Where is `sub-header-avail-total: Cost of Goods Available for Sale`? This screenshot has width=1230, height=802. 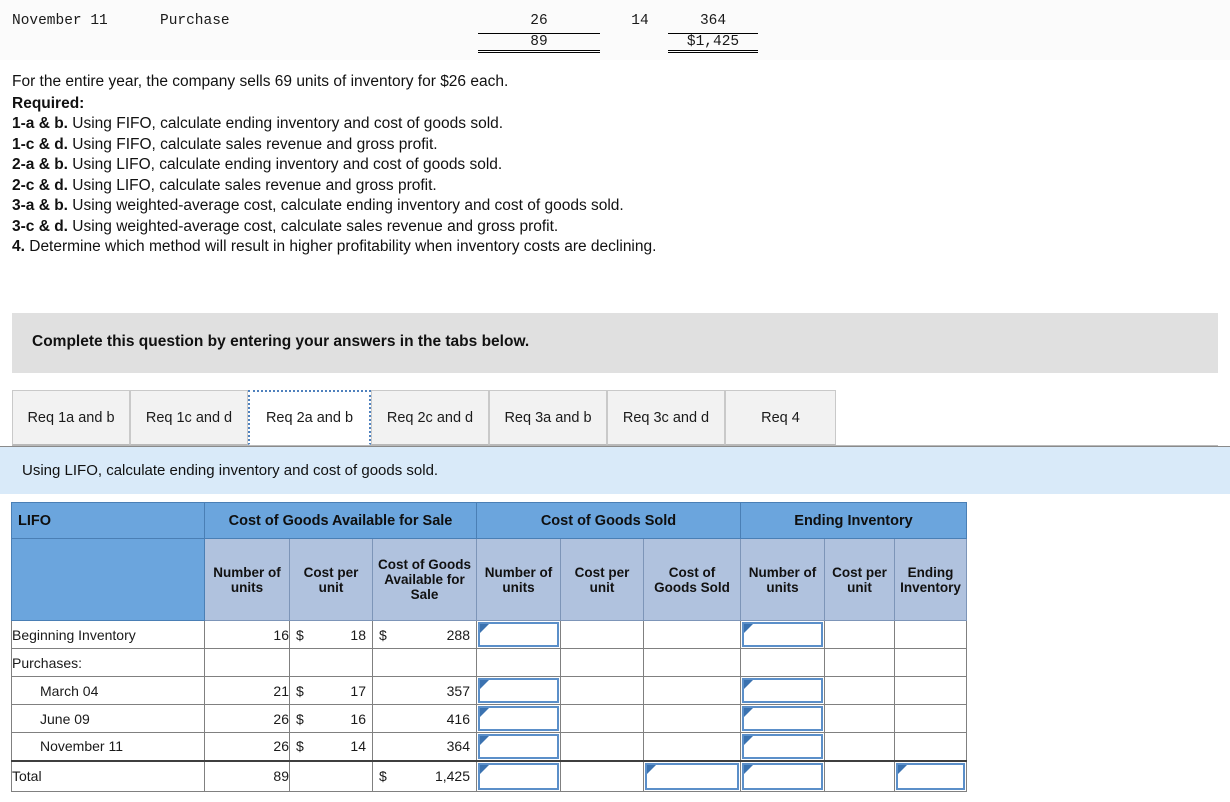 sub-header-avail-total: Cost of Goods Available for Sale is located at coordinates (424, 579).